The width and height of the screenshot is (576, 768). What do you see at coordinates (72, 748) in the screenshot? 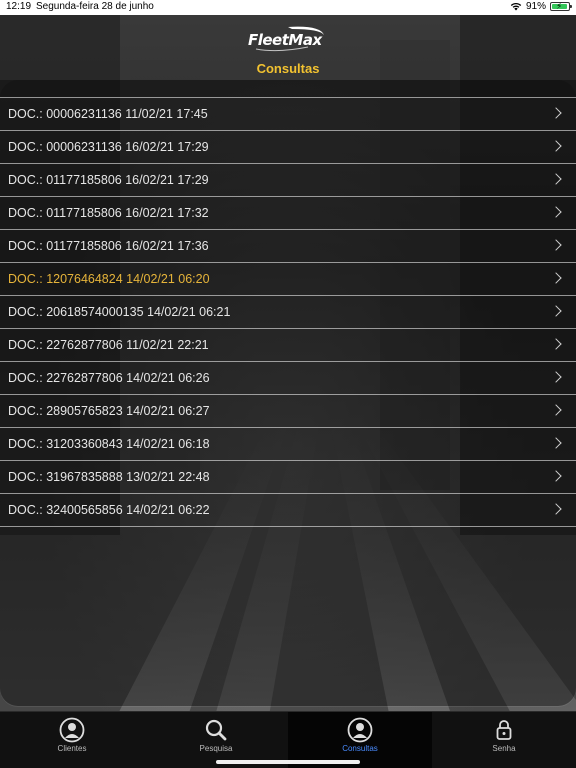
I see `tab-label: Clientes` at bounding box center [72, 748].